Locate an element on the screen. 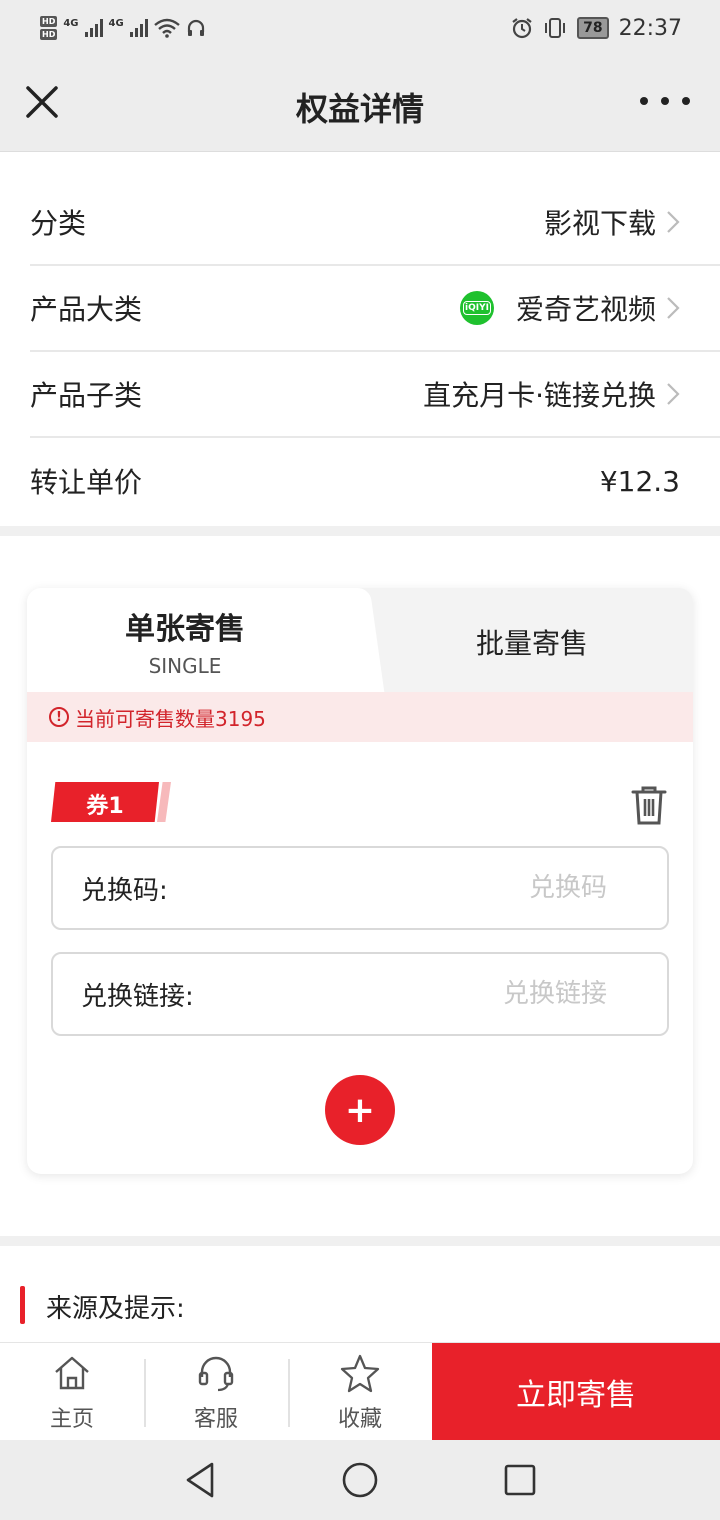 The image size is (720, 1520). bottom-tab-favorite: 收藏 is located at coordinates (360, 1392).